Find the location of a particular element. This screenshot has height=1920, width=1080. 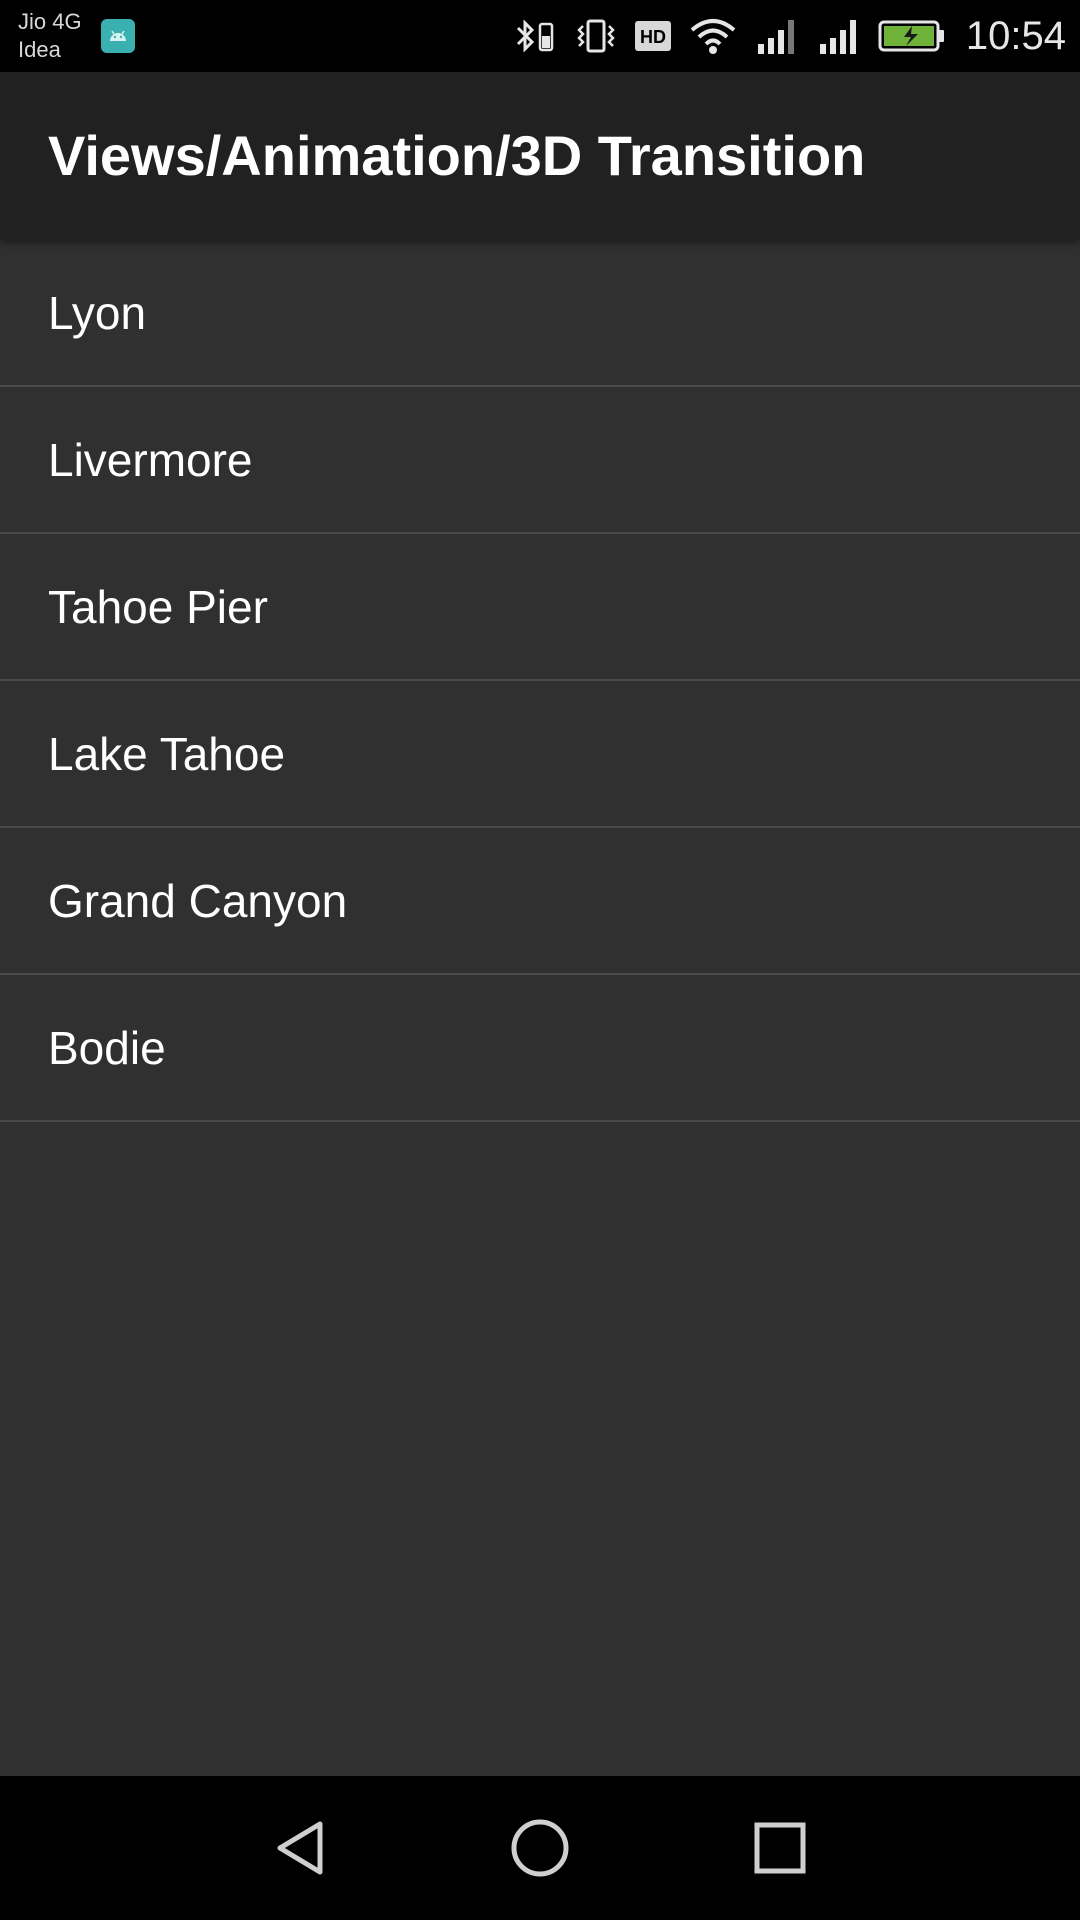

clock: 10:54 is located at coordinates (1015, 35).